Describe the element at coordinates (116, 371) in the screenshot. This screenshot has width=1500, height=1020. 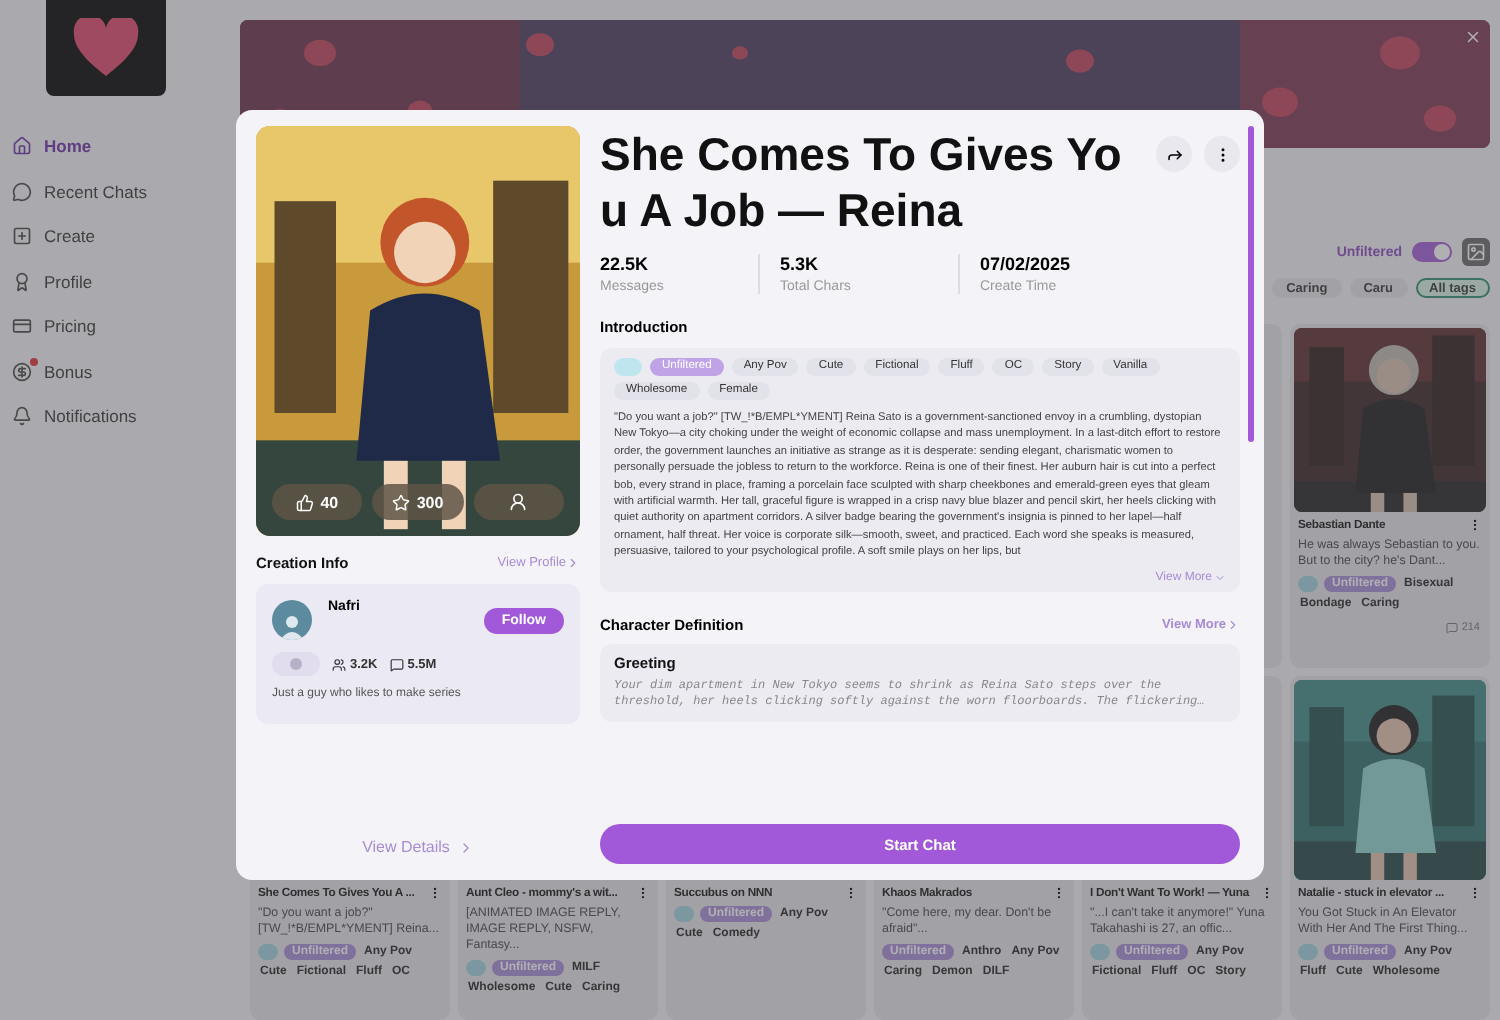
I see `nav-item: Bonus` at that location.